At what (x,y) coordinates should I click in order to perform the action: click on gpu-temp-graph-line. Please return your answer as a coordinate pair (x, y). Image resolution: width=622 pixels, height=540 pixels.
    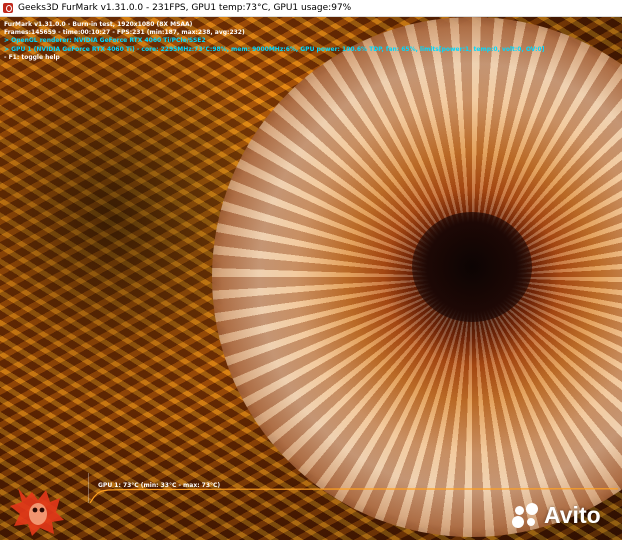
    Looking at the image, I should click on (353, 495).